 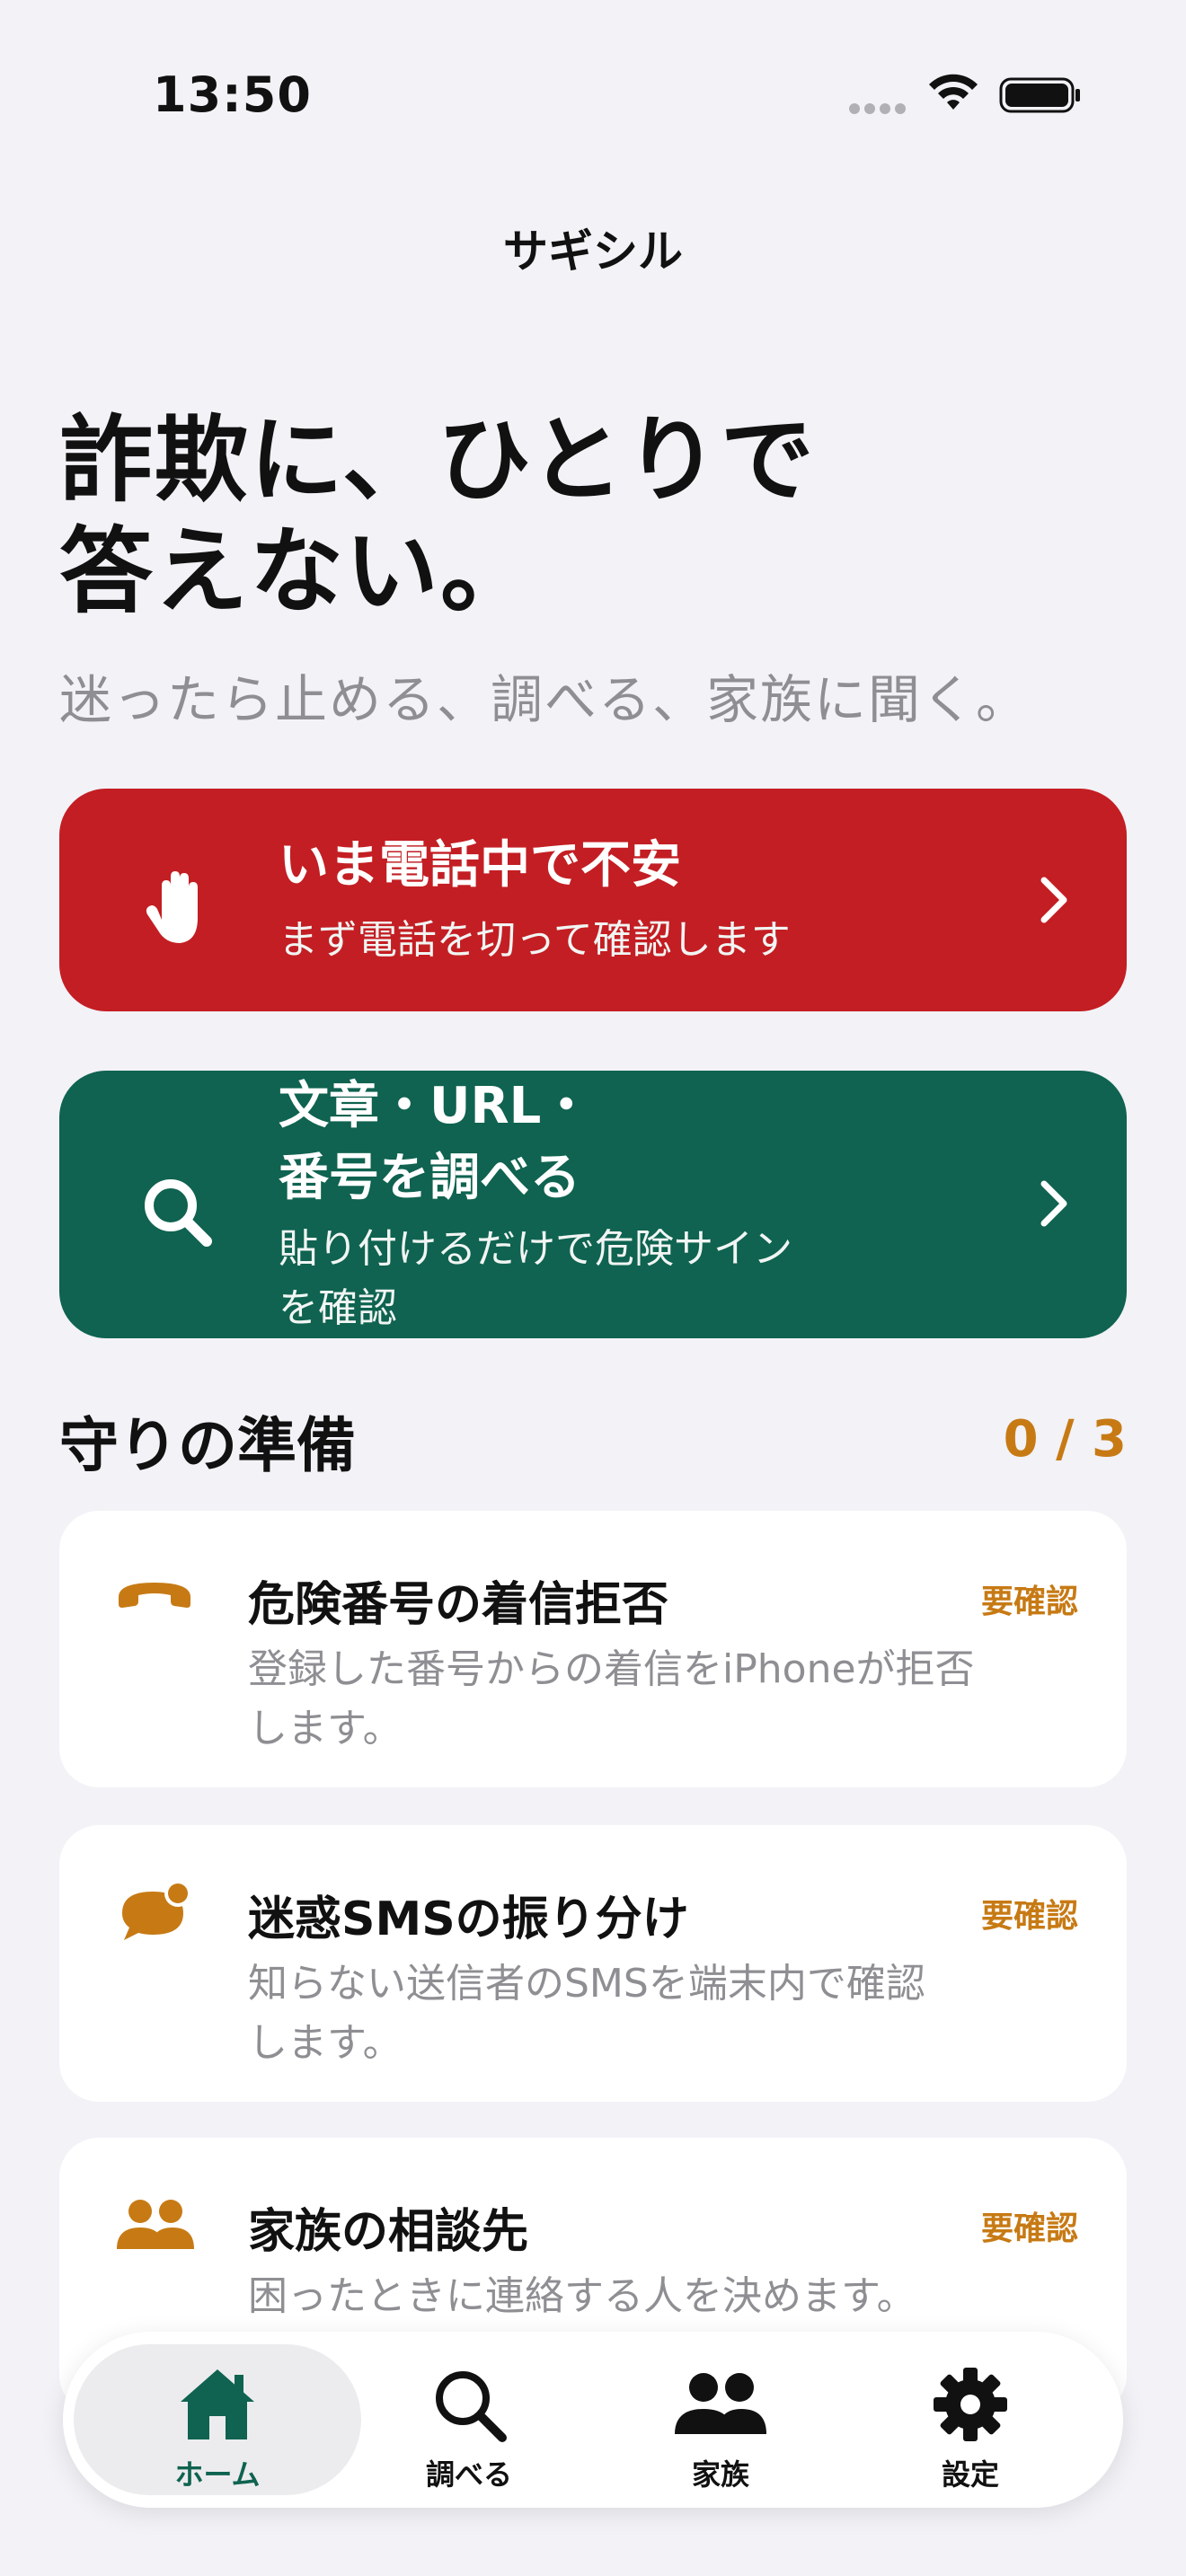 What do you see at coordinates (156, 1910) in the screenshot?
I see `message-bubble-icon` at bounding box center [156, 1910].